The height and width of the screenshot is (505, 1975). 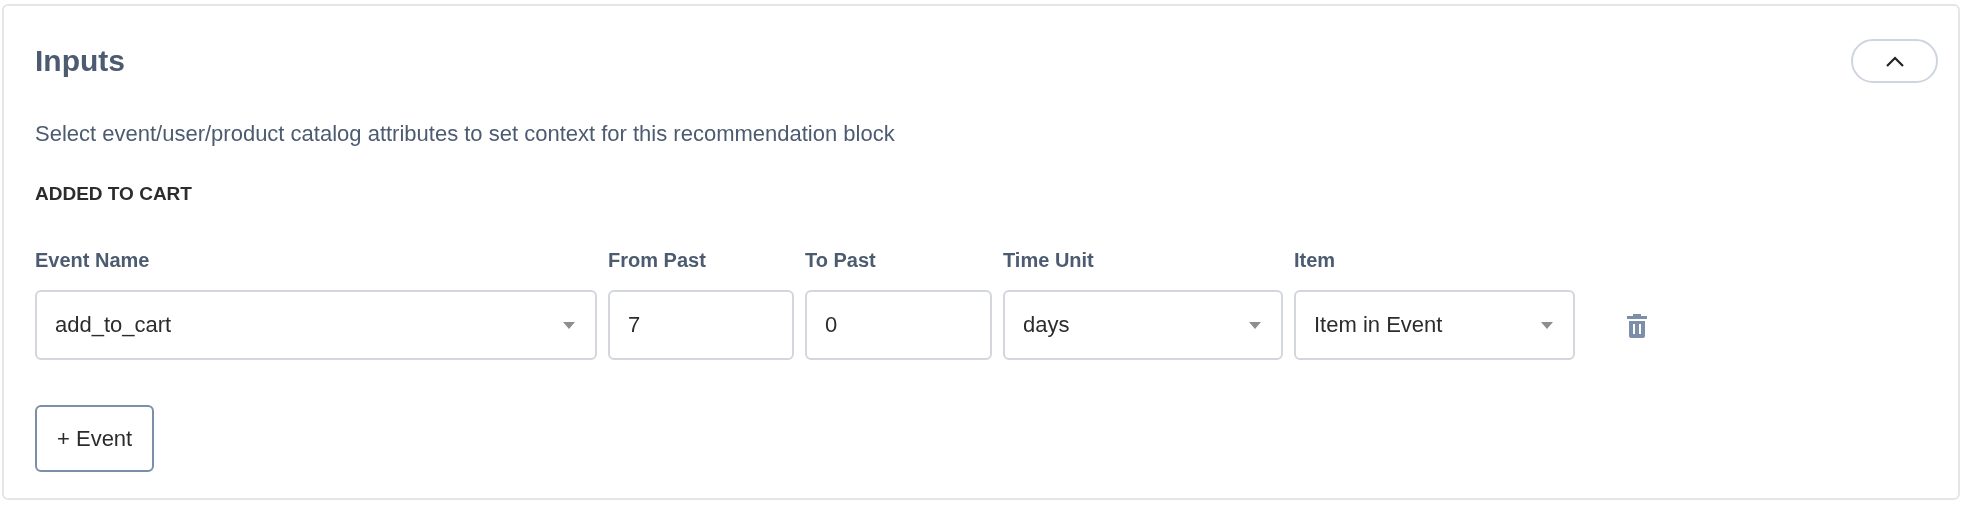 I want to click on field-label: Item, so click(x=1315, y=260).